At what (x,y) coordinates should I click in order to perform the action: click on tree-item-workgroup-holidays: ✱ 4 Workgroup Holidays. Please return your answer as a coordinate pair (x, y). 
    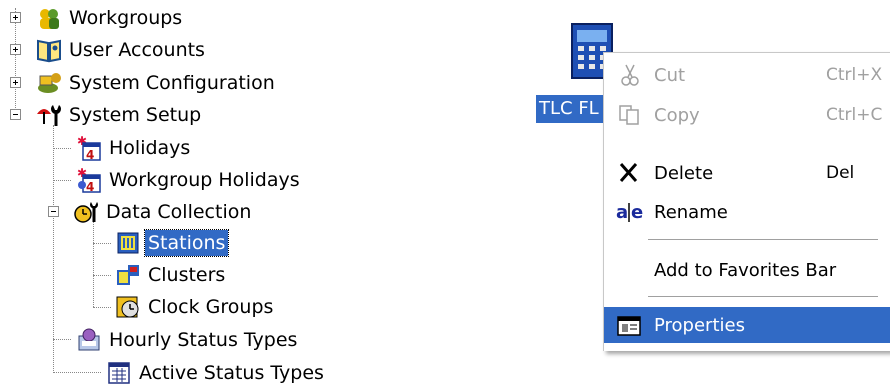
    Looking at the image, I should click on (189, 180).